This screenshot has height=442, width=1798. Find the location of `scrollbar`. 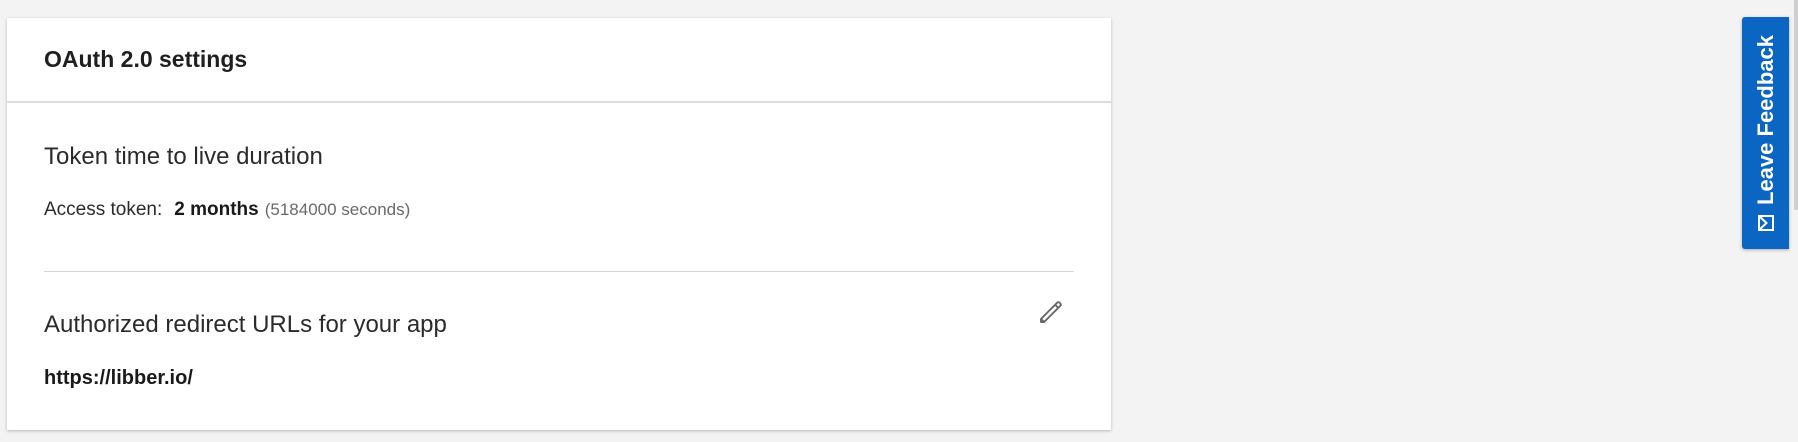

scrollbar is located at coordinates (1796, 105).